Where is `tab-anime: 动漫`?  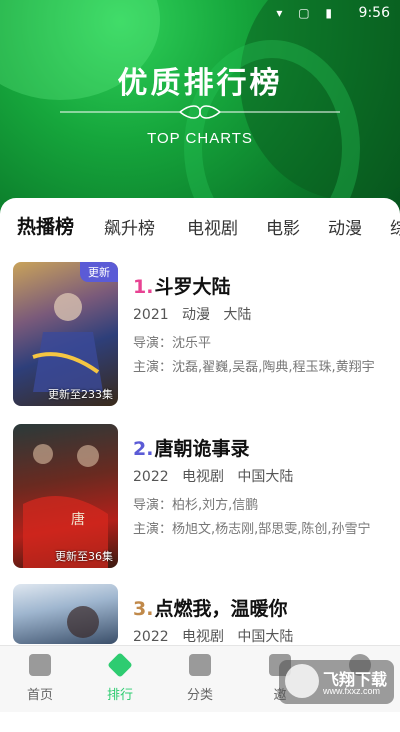 tab-anime: 动漫 is located at coordinates (345, 226).